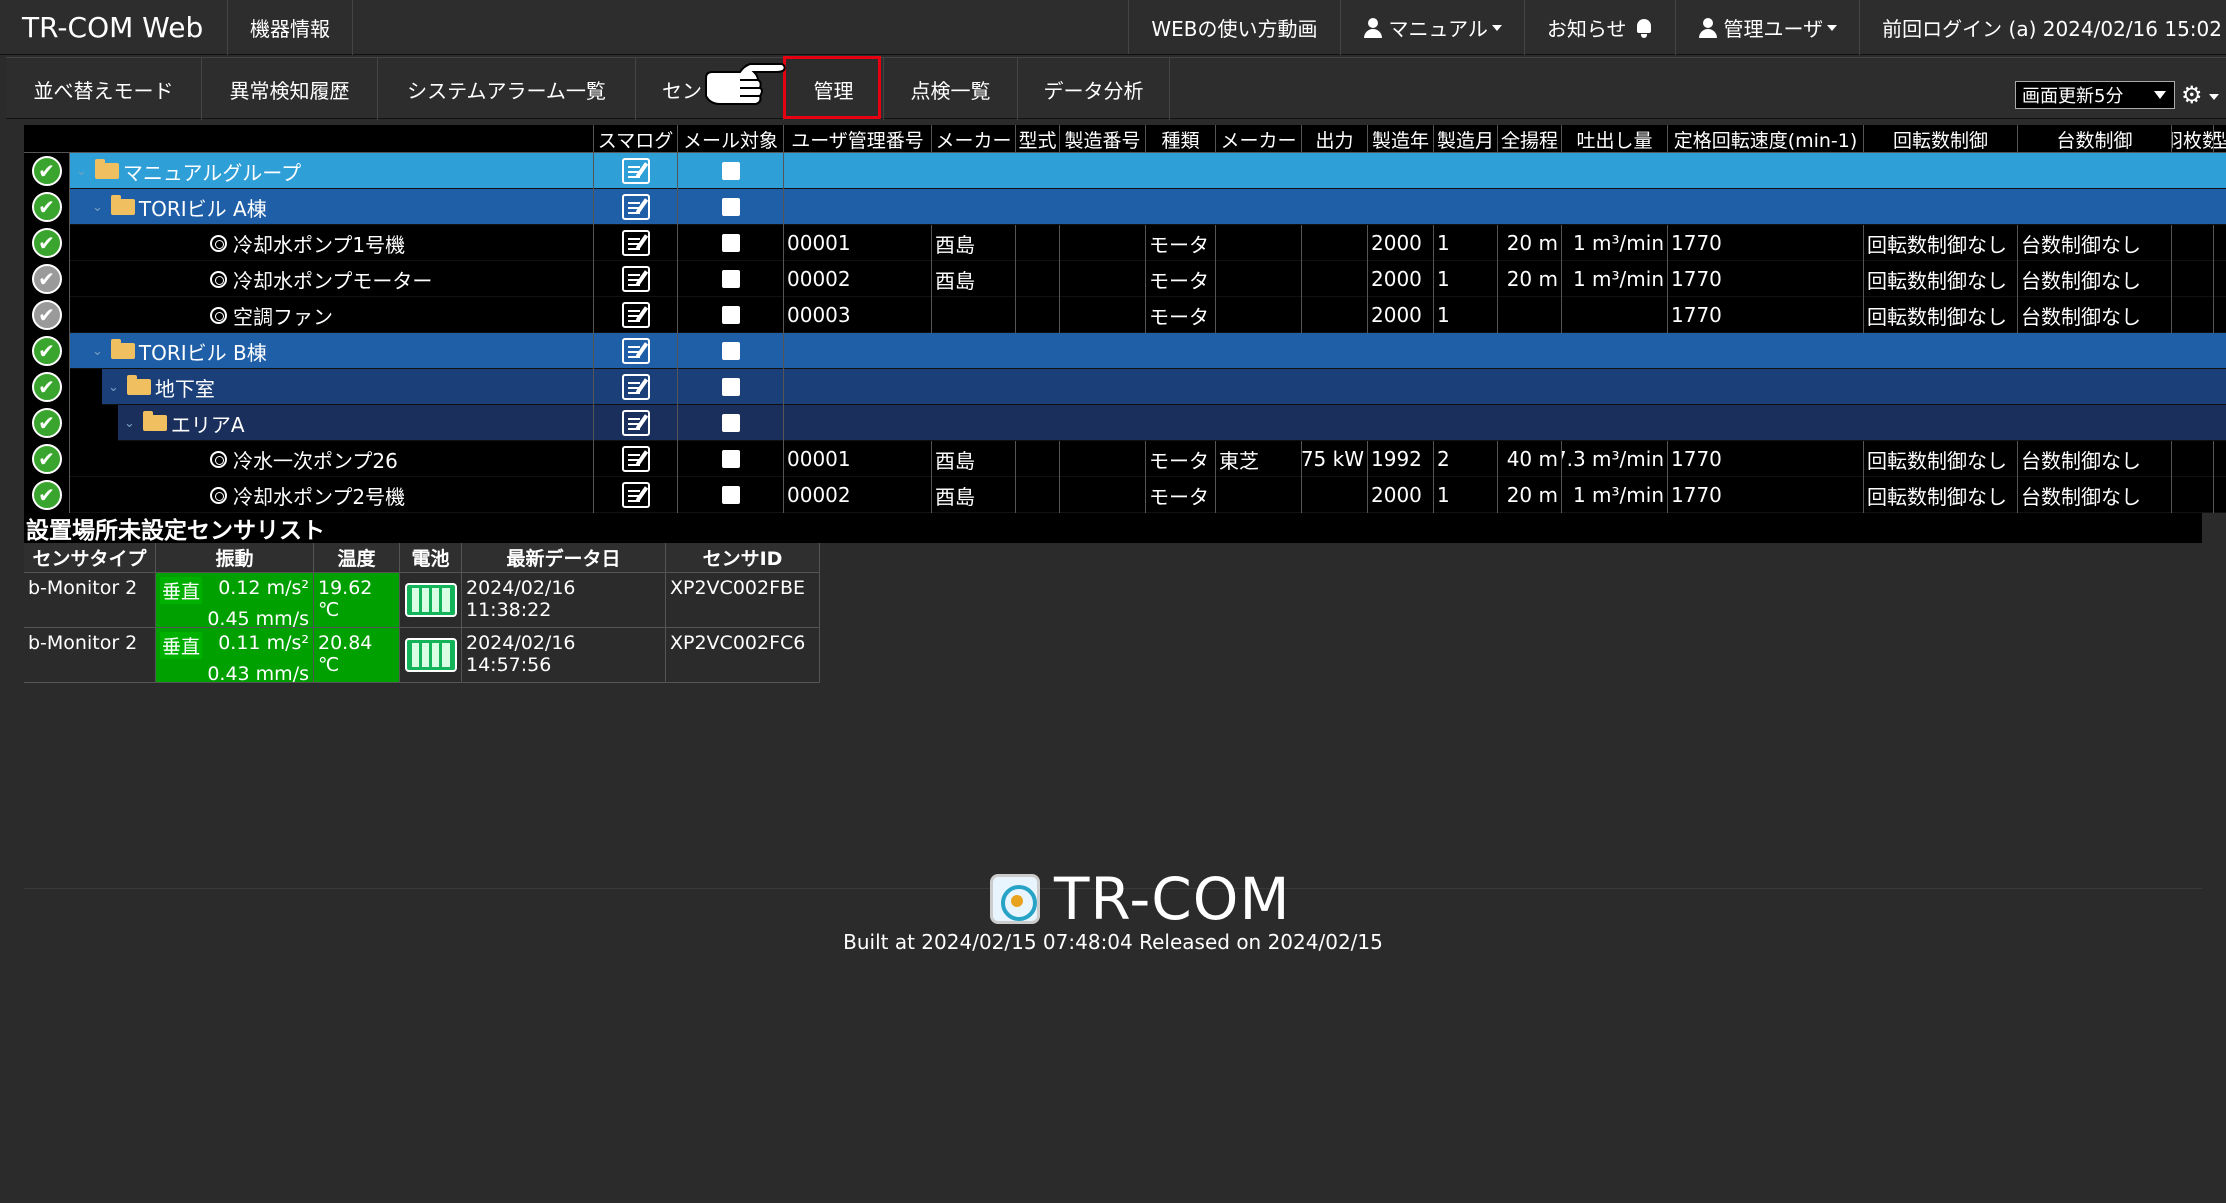 The width and height of the screenshot is (2226, 1203). Describe the element at coordinates (1125, 207) in the screenshot. I see `group-row: ✔ ⌄ TORIビル A棟` at that location.